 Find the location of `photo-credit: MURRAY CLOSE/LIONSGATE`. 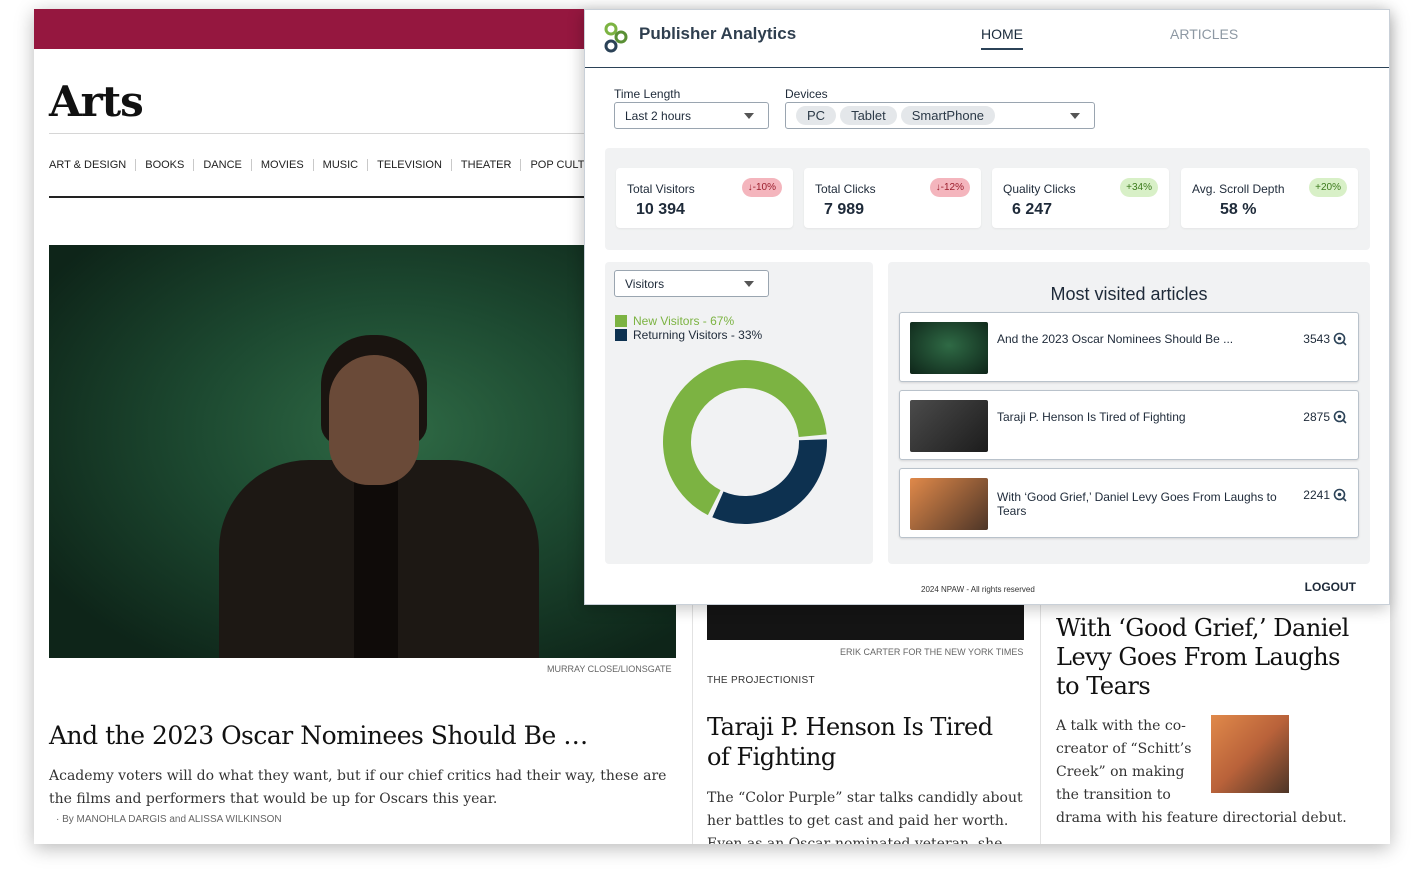

photo-credit: MURRAY CLOSE/LIONSGATE is located at coordinates (609, 669).